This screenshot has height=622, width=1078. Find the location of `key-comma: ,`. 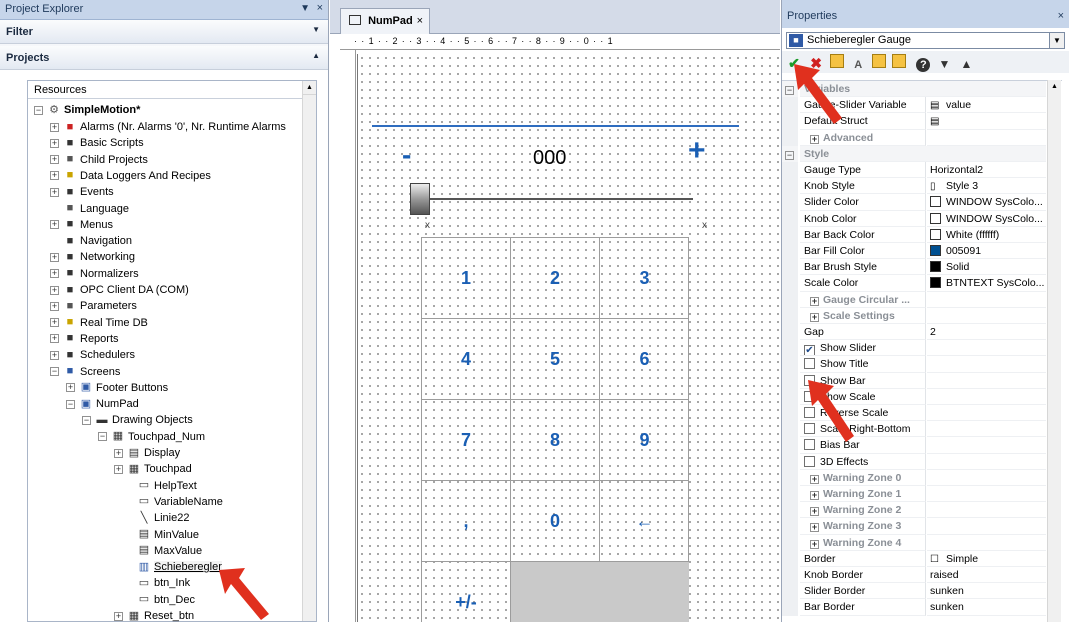

key-comma: , is located at coordinates (466, 521).